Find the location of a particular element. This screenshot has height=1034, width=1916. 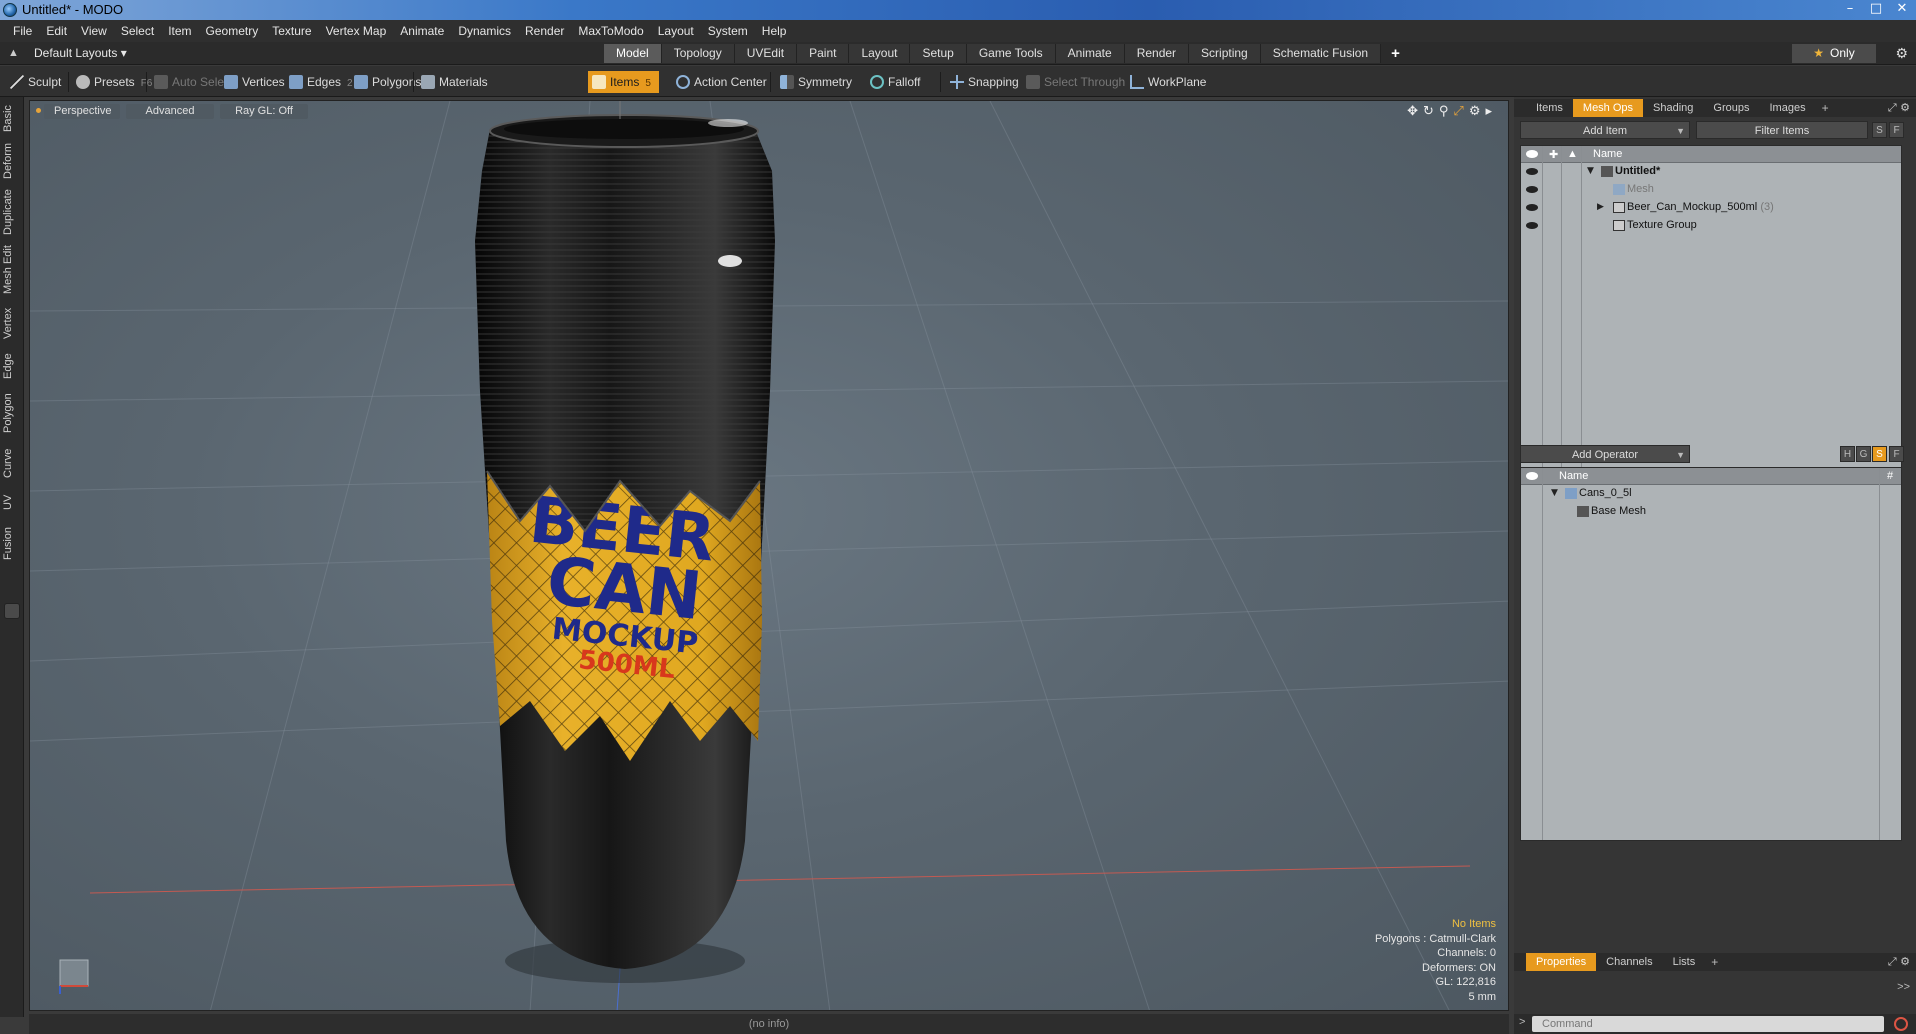

view-type-dropdown: Perspective is located at coordinates (82, 111).